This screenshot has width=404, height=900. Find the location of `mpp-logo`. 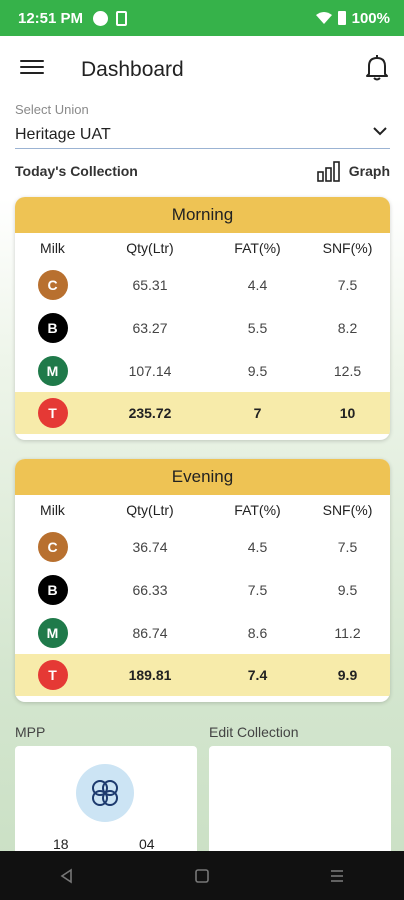

mpp-logo is located at coordinates (105, 793).